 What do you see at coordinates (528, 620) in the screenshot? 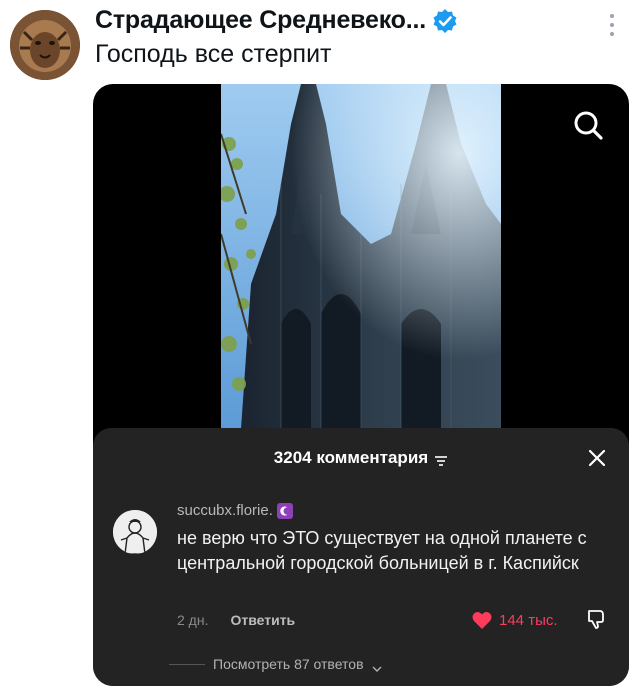
I see `like-count: 144 тыс.` at bounding box center [528, 620].